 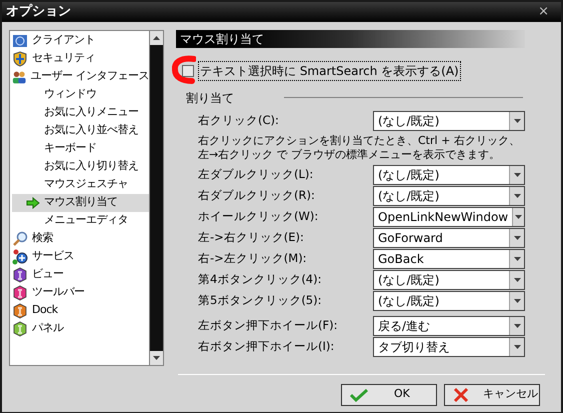 What do you see at coordinates (329, 70) in the screenshot?
I see `checkbox-label: テキスト選択時に SmartSearch を表示する(A)` at bounding box center [329, 70].